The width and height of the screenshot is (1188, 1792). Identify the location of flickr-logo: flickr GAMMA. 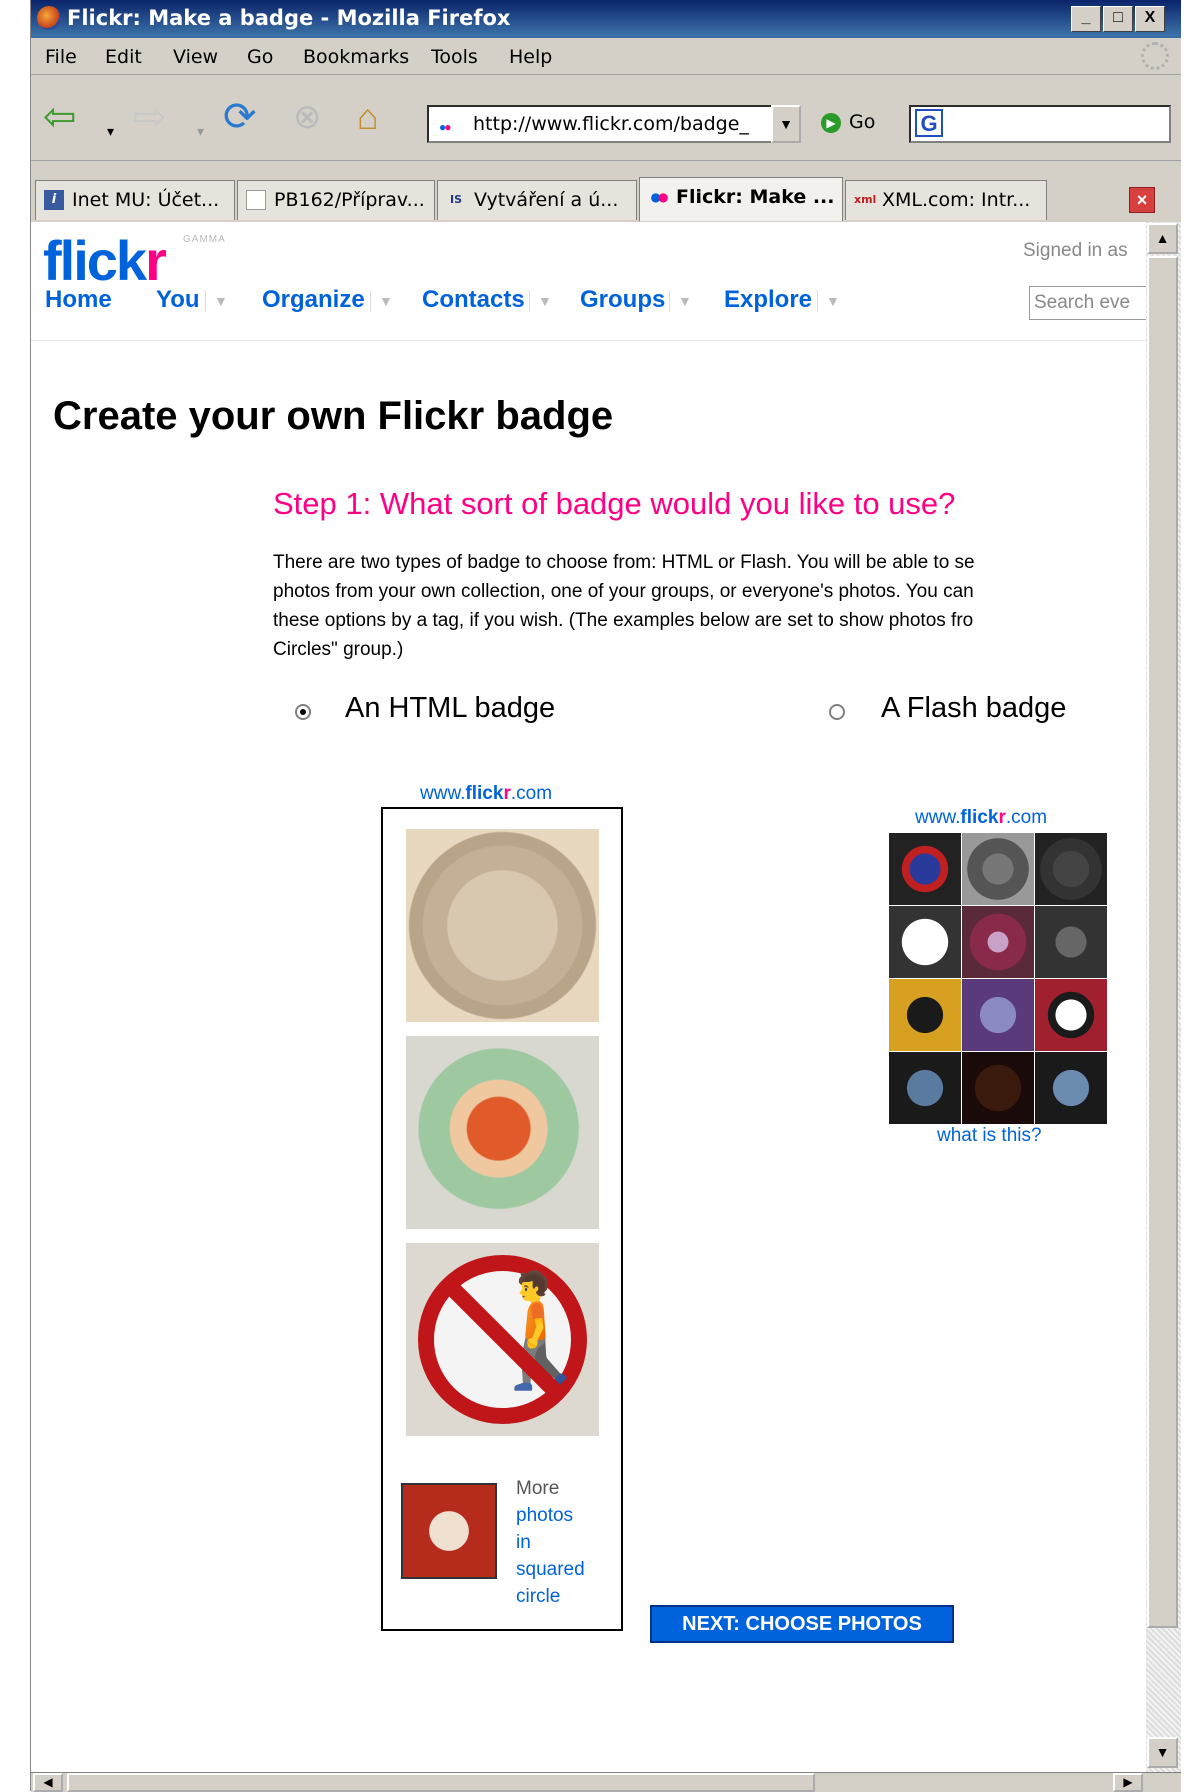
(134, 260).